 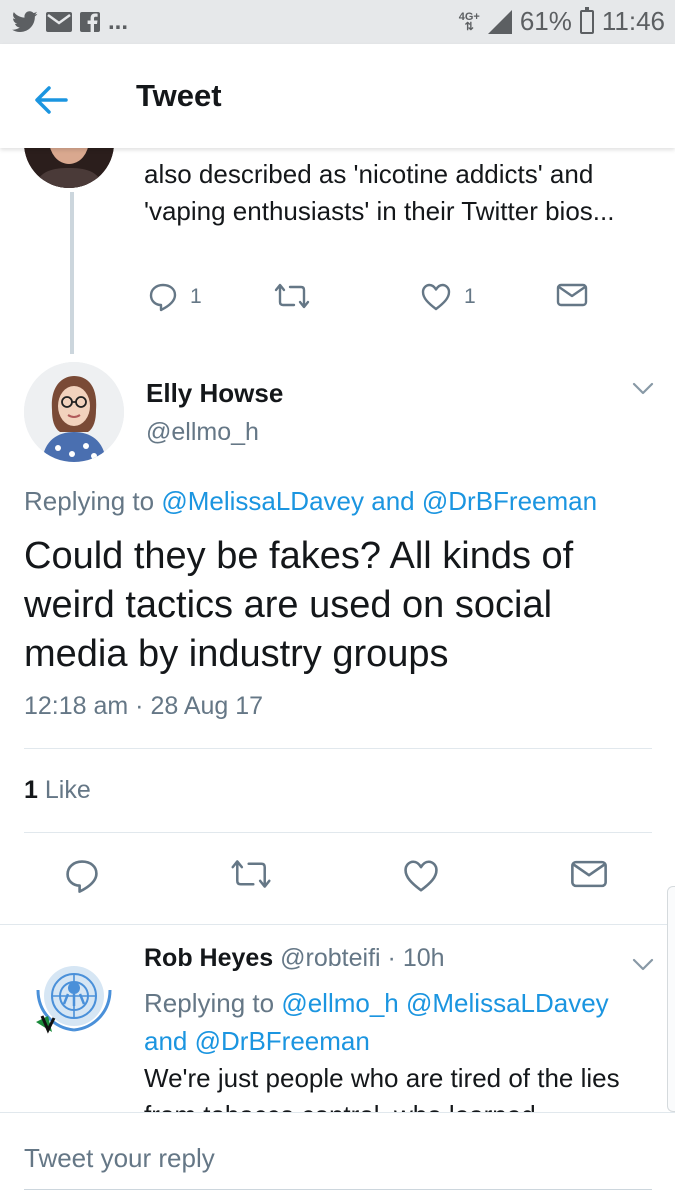 What do you see at coordinates (339, 1003) in the screenshot?
I see `mention-link: @ellmo_h` at bounding box center [339, 1003].